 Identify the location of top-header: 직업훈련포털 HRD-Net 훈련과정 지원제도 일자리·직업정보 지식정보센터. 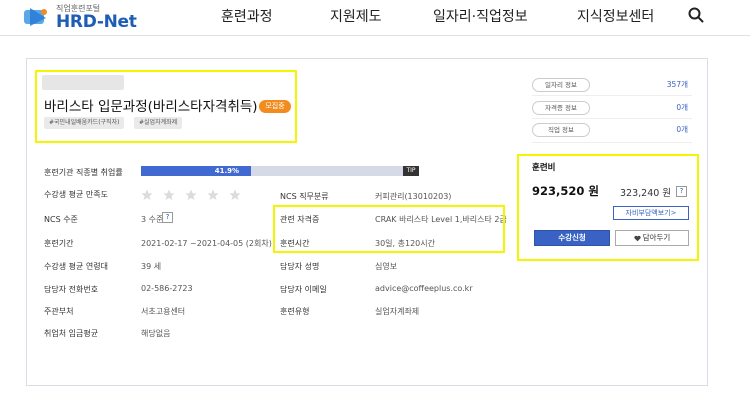
(375, 17).